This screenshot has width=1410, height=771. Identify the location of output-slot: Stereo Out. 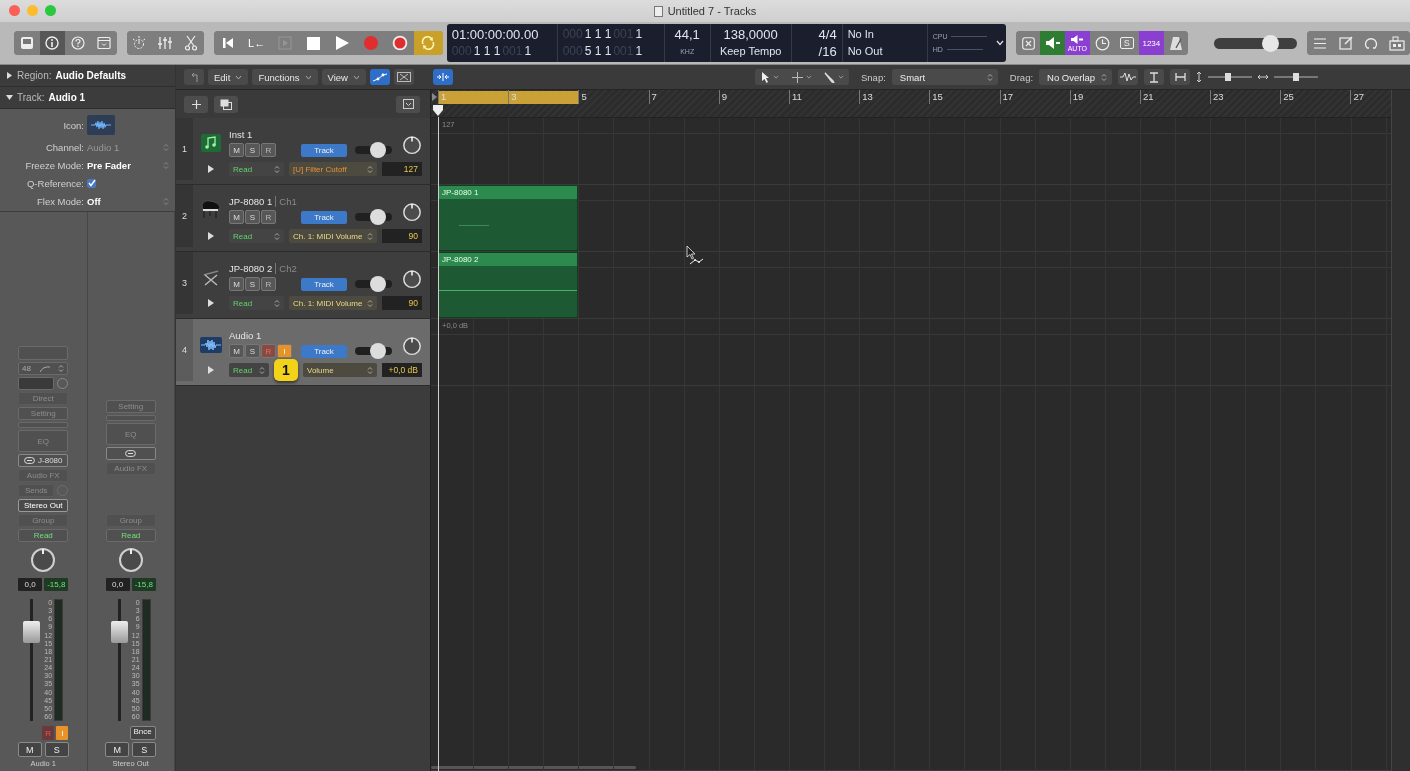
(43, 505).